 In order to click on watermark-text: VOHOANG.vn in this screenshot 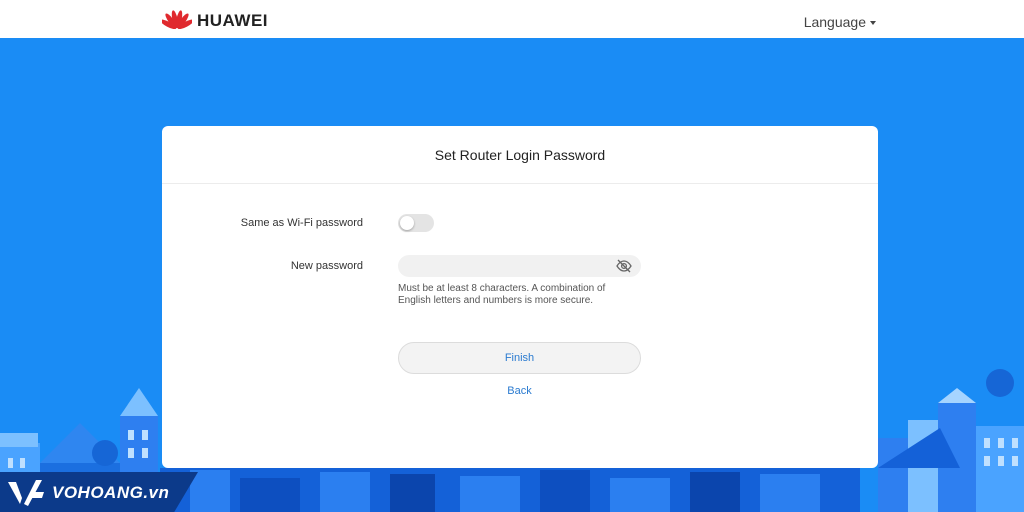, I will do `click(111, 492)`.